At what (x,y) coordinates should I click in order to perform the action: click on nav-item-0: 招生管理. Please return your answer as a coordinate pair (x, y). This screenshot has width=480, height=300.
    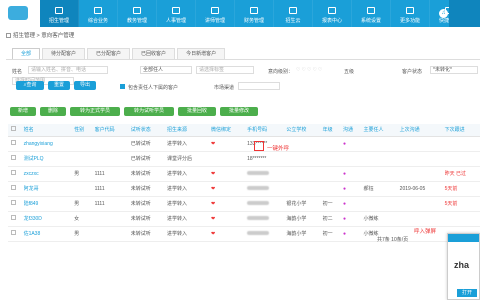
    Looking at the image, I should click on (59, 13).